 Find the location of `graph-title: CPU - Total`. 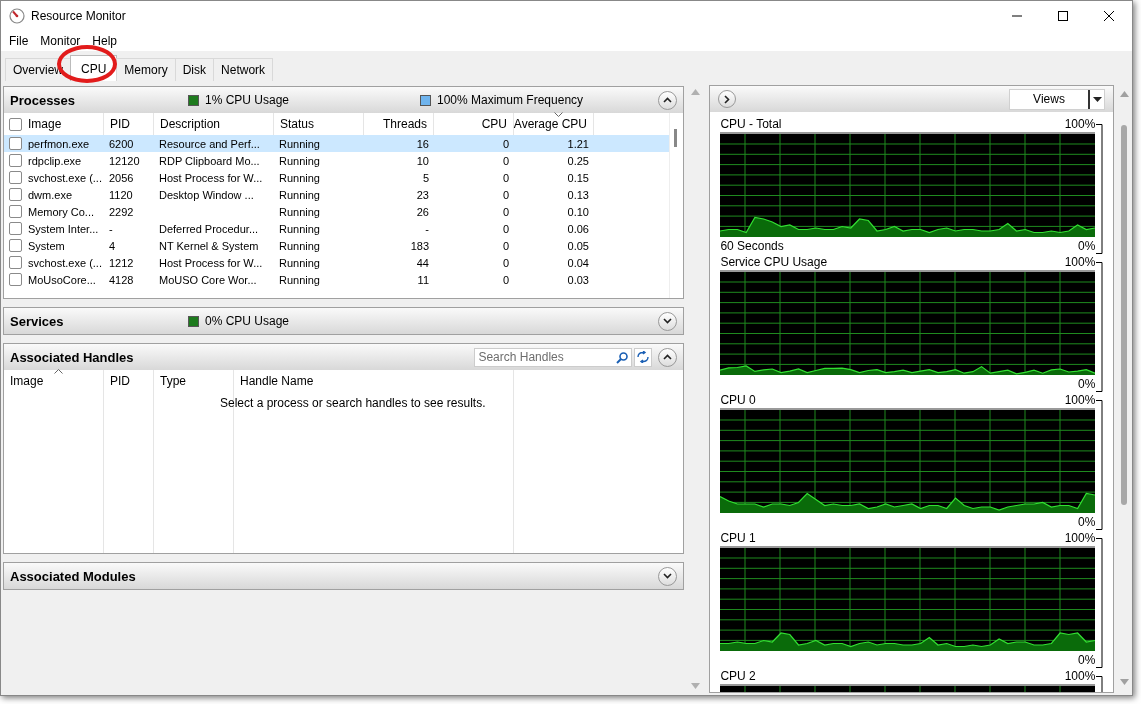

graph-title: CPU - Total is located at coordinates (751, 124).